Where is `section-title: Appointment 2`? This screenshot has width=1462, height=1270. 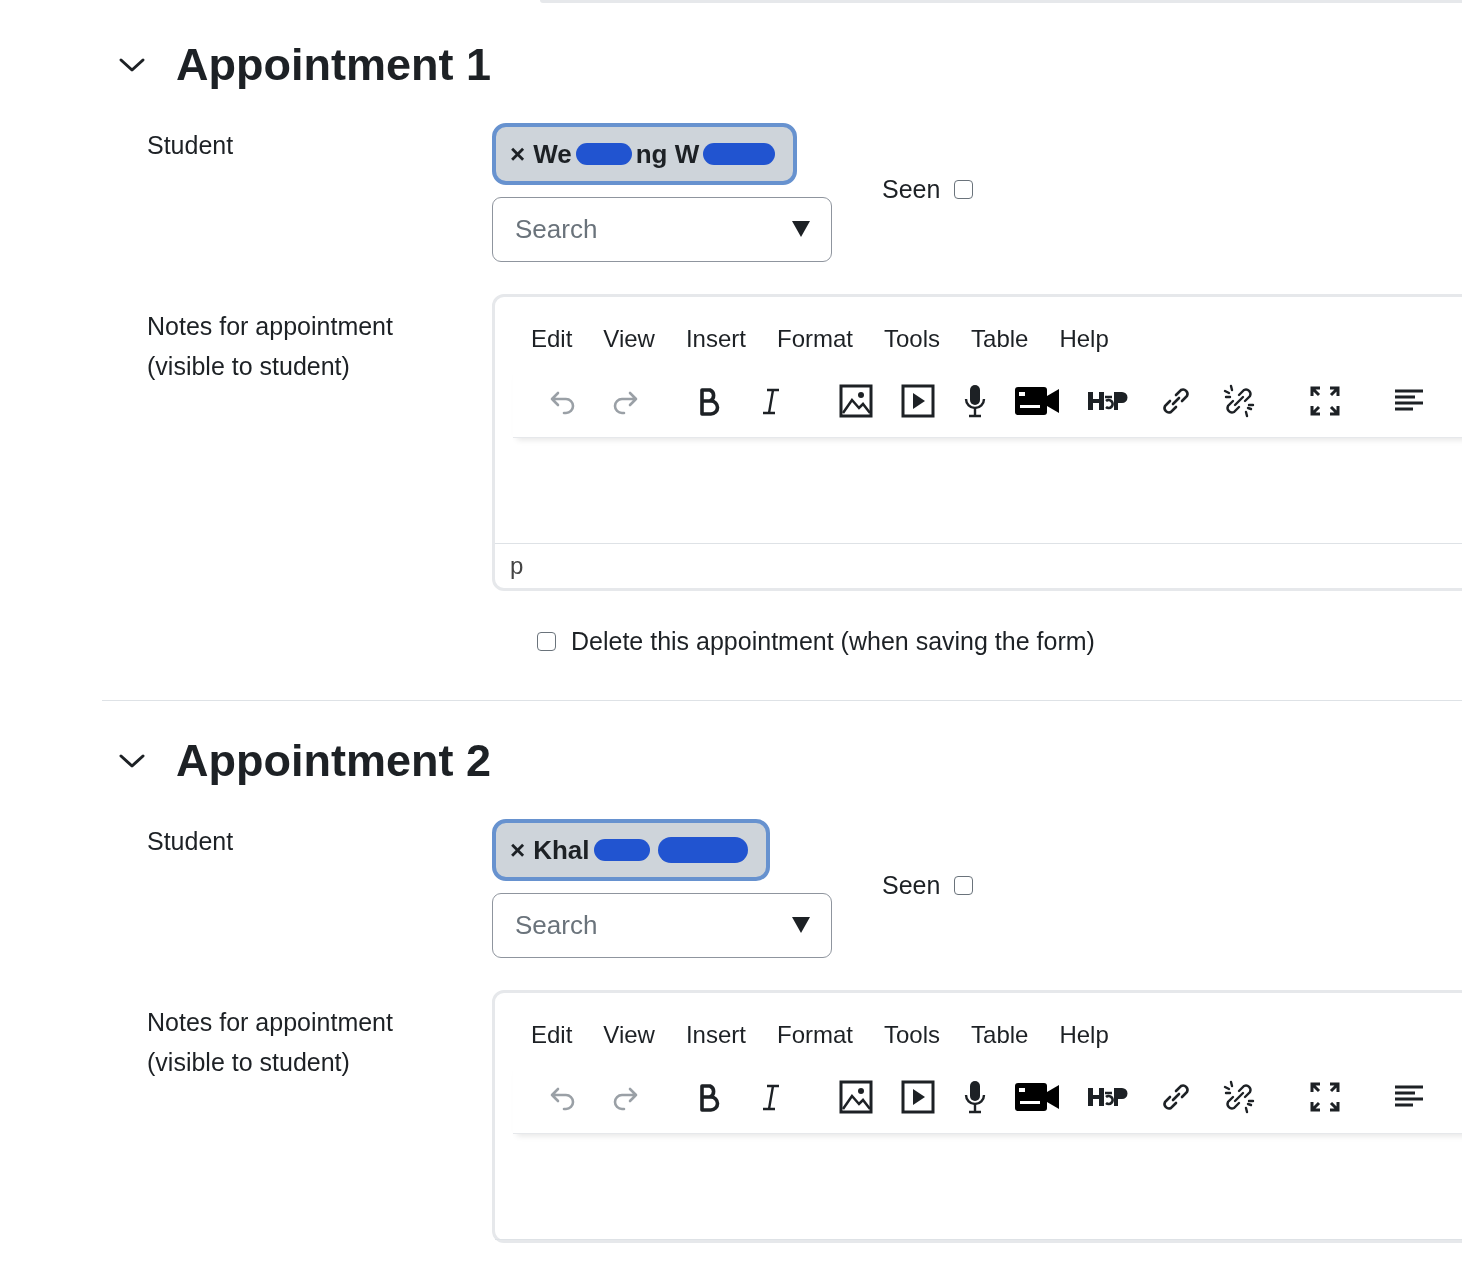
section-title: Appointment 2 is located at coordinates (333, 761).